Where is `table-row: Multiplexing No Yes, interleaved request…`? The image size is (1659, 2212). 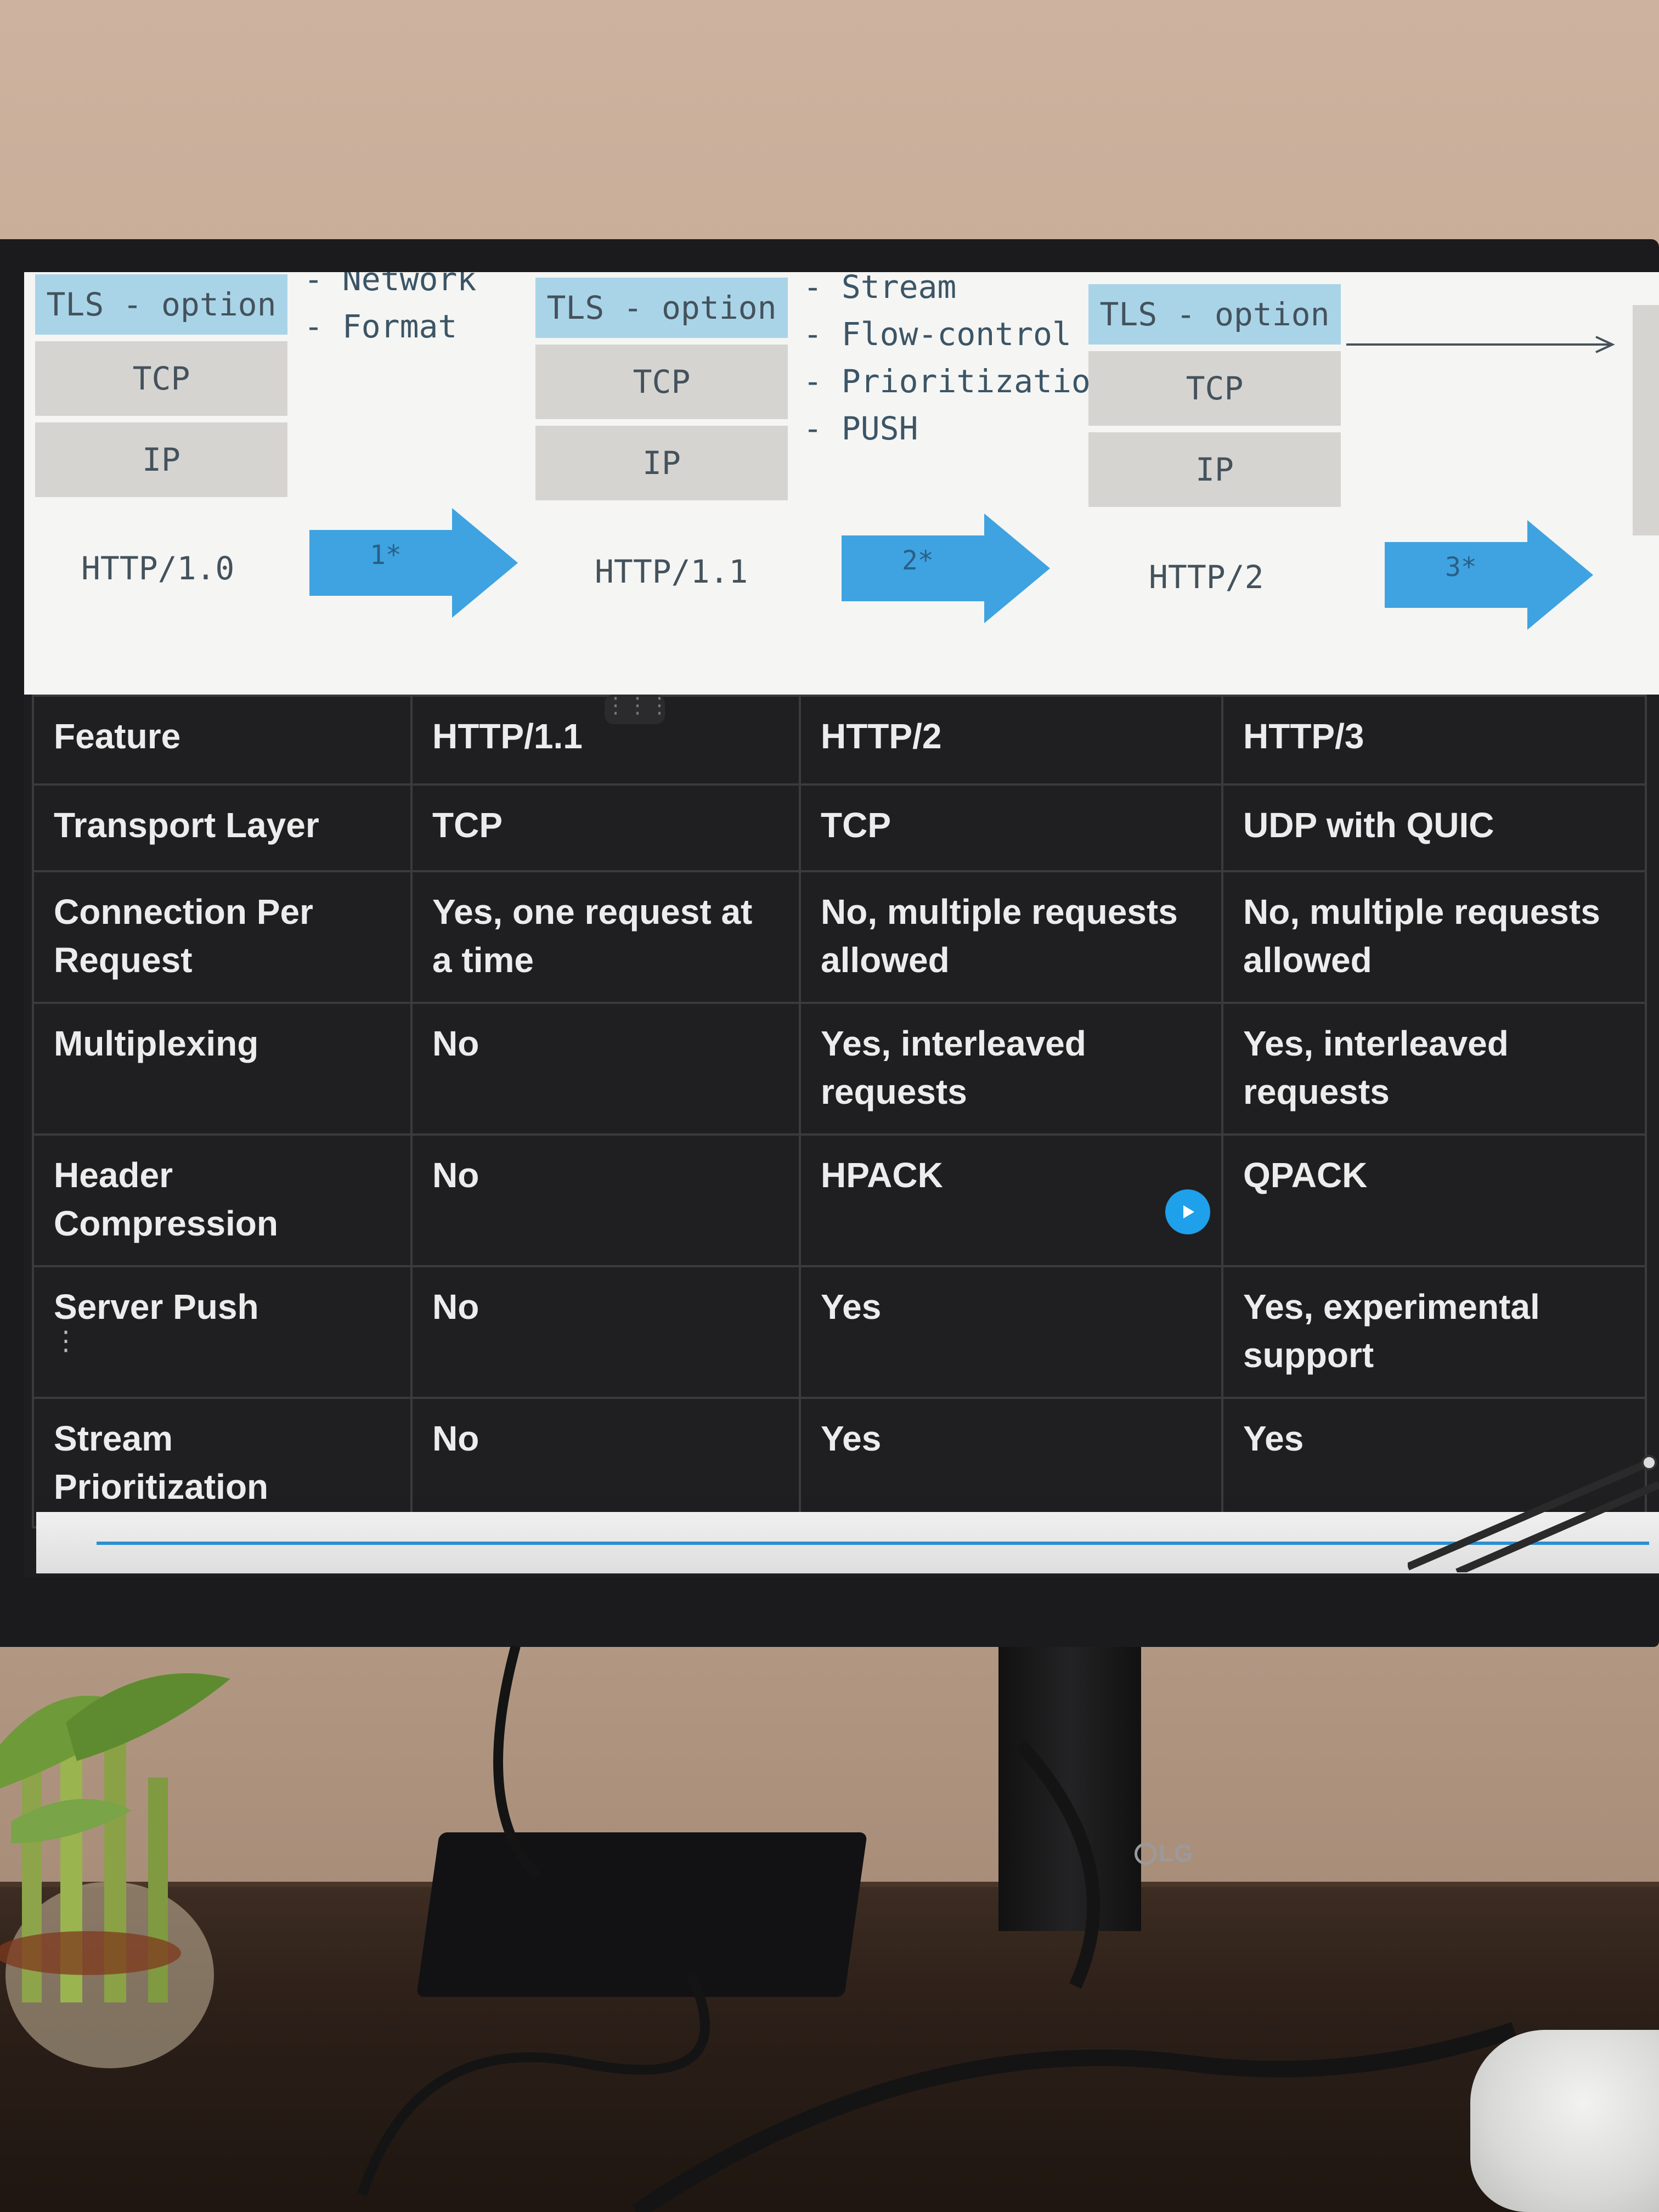
table-row: Multiplexing No Yes, interleaved request… is located at coordinates (840, 1069).